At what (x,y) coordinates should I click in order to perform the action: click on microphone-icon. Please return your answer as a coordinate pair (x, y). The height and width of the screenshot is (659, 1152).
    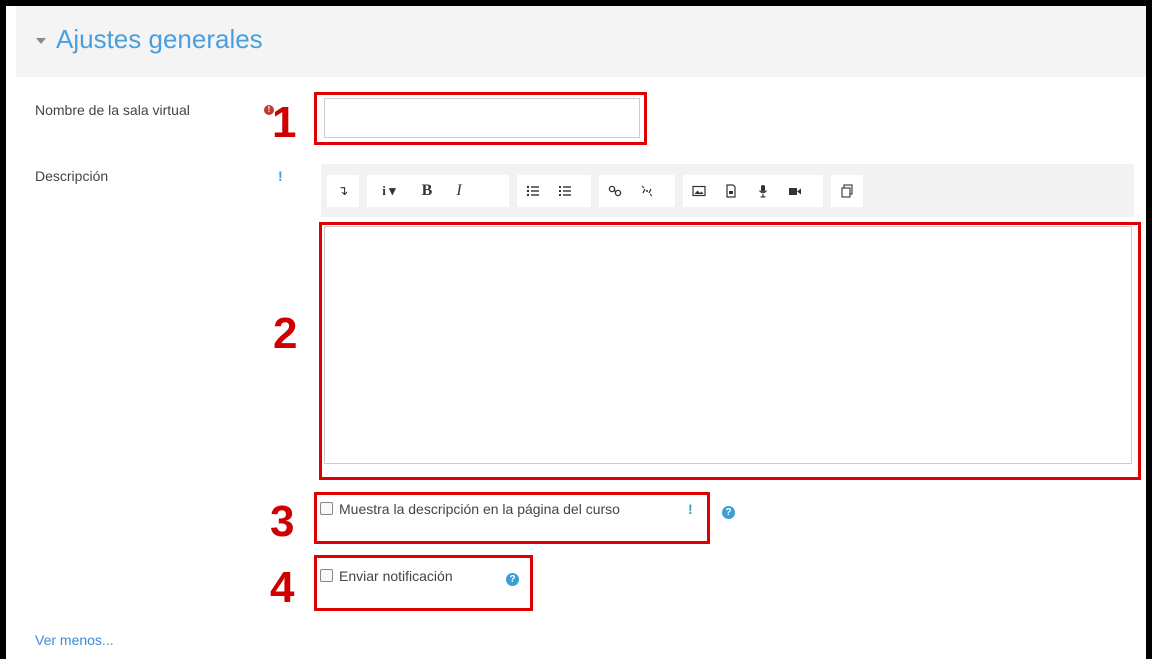
    Looking at the image, I should click on (763, 191).